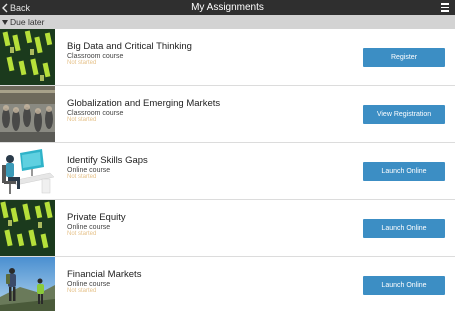 The height and width of the screenshot is (311, 455). What do you see at coordinates (107, 160) in the screenshot?
I see `course-title: Identify Skills Gaps` at bounding box center [107, 160].